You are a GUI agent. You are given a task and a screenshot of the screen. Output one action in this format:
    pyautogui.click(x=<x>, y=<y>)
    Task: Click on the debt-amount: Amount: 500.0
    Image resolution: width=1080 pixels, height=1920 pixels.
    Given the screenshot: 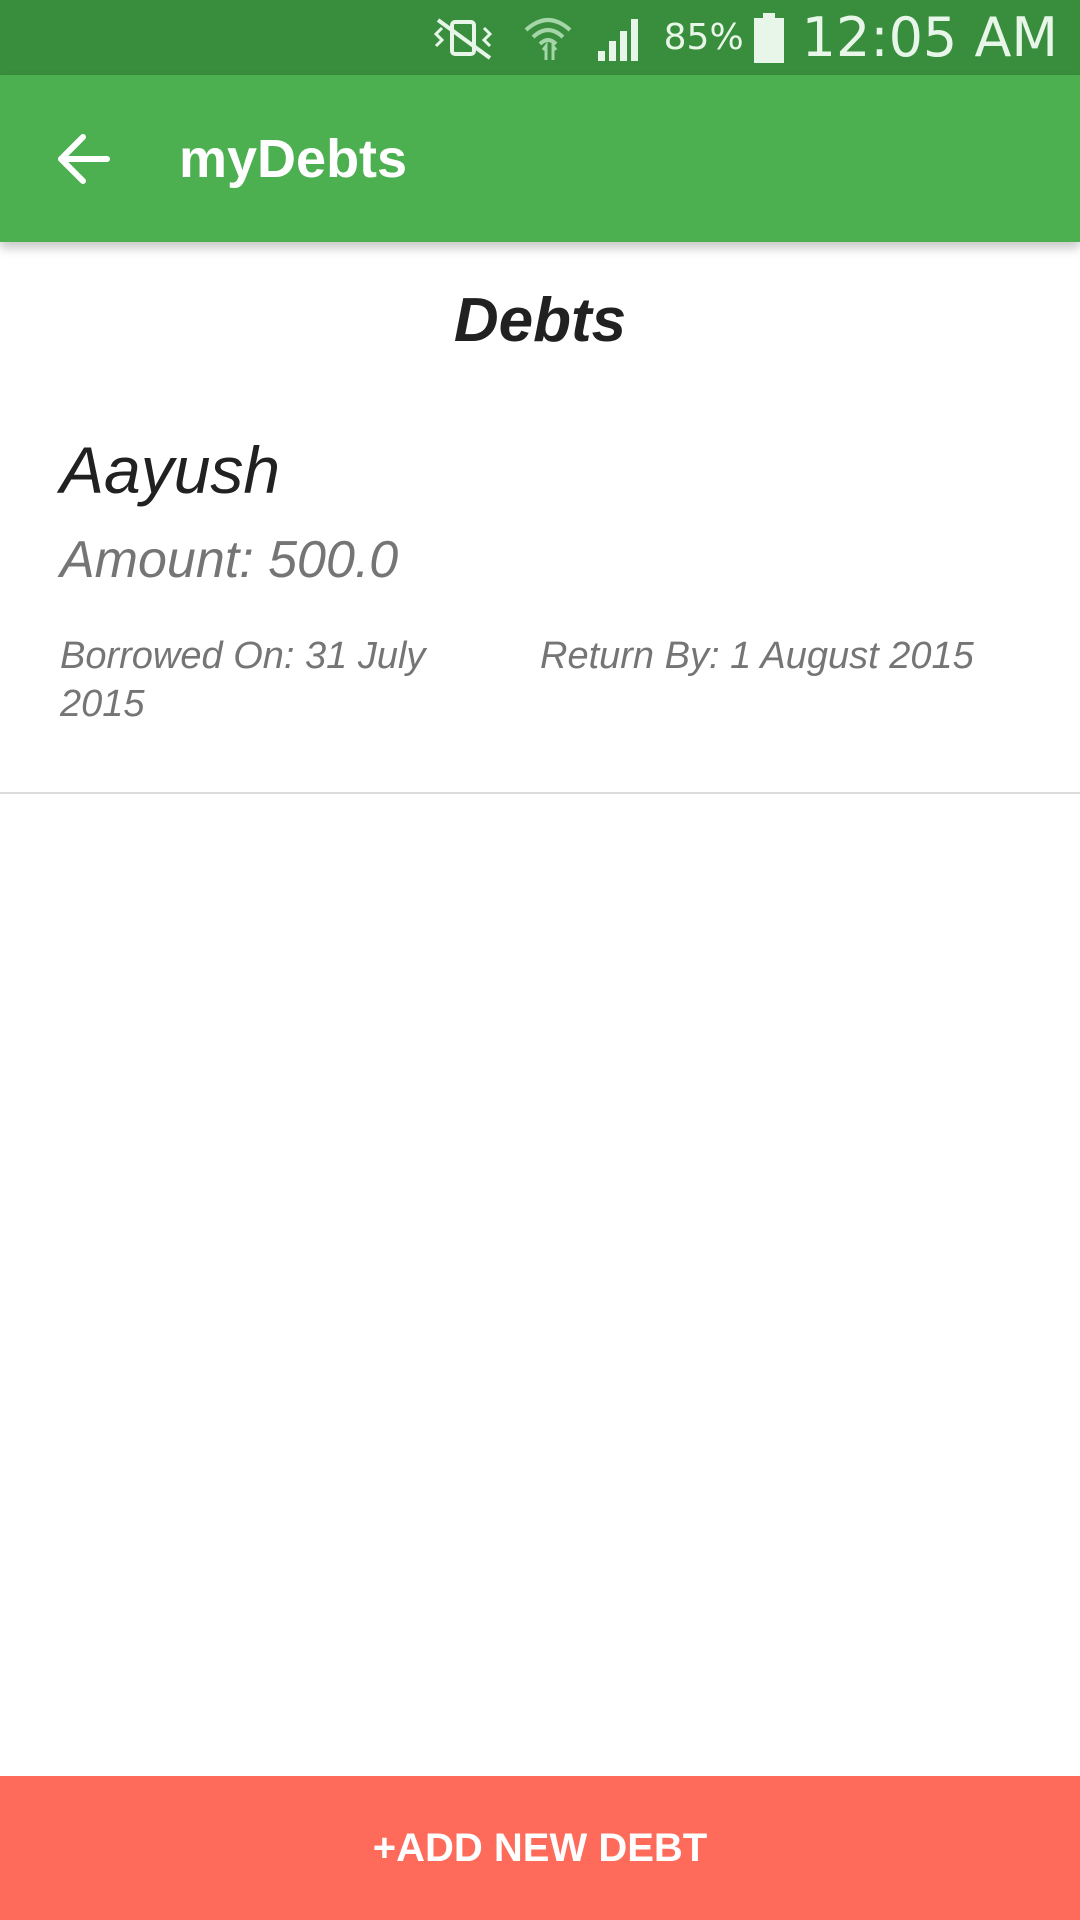 What is the action you would take?
    pyautogui.click(x=229, y=560)
    